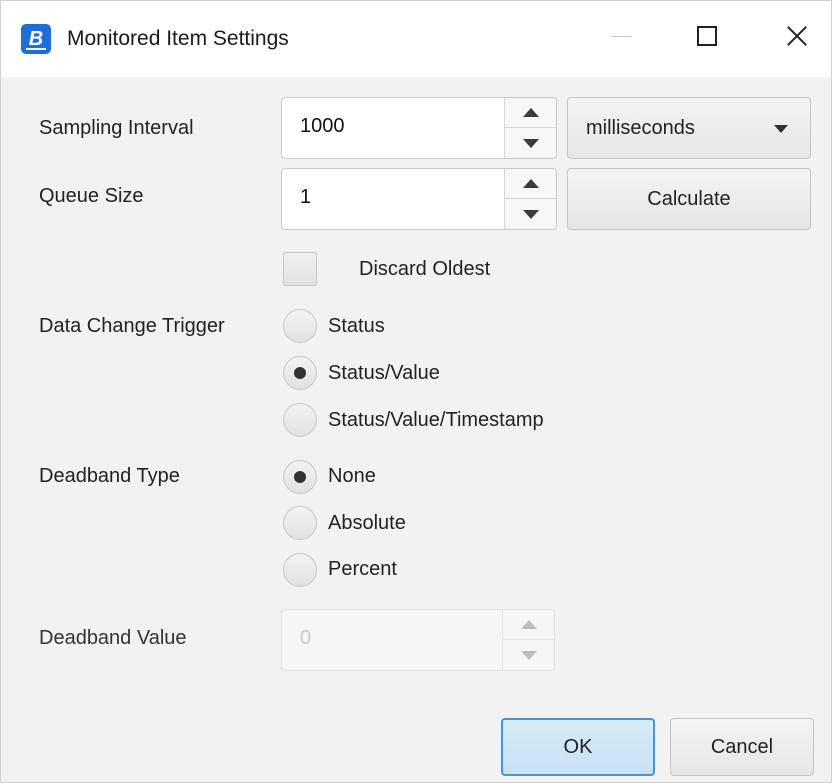  I want to click on cancel-button: Cancel, so click(742, 747).